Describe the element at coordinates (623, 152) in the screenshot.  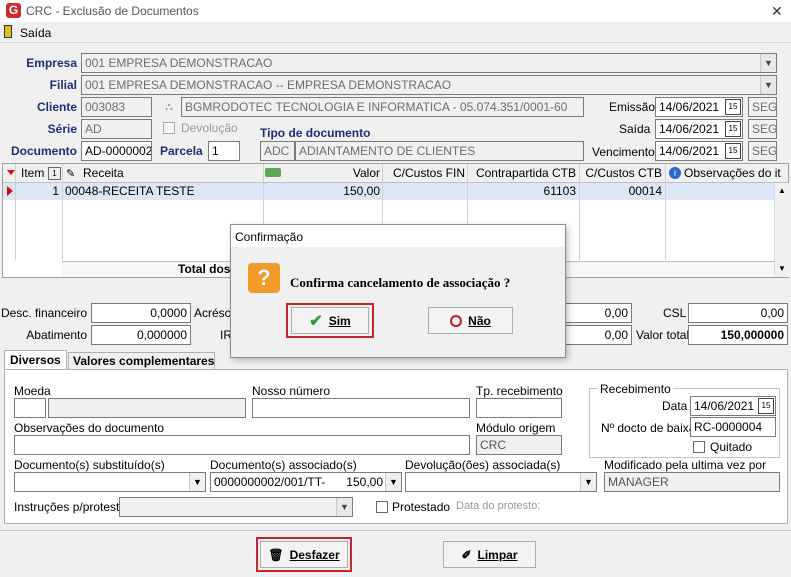
I see `vencimento-label: Vencimento` at that location.